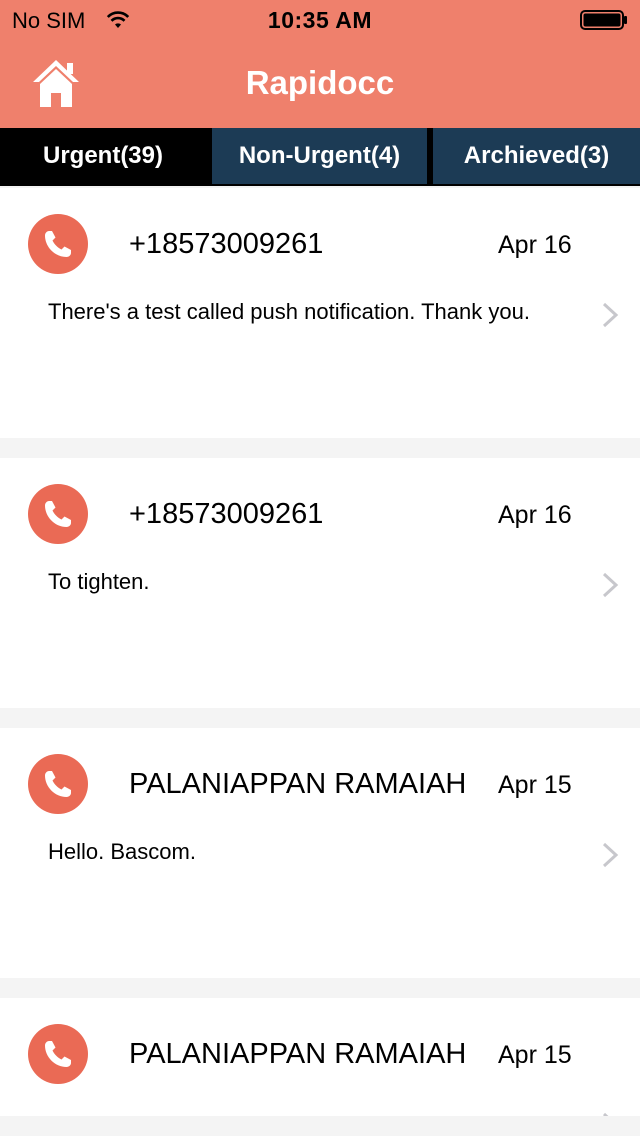 The image size is (640, 1136). What do you see at coordinates (103, 156) in the screenshot?
I see `tab-urgent: Urgent(39)` at bounding box center [103, 156].